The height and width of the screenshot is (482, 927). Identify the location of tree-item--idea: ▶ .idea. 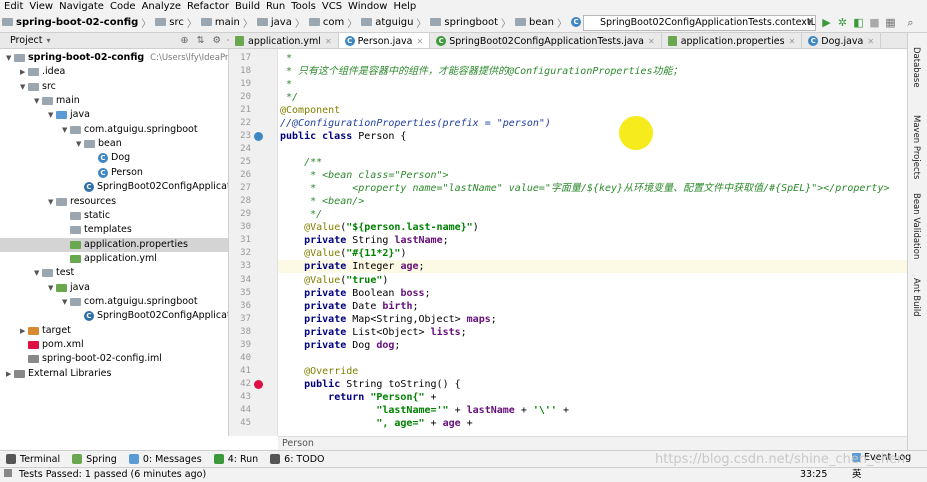
(42, 72).